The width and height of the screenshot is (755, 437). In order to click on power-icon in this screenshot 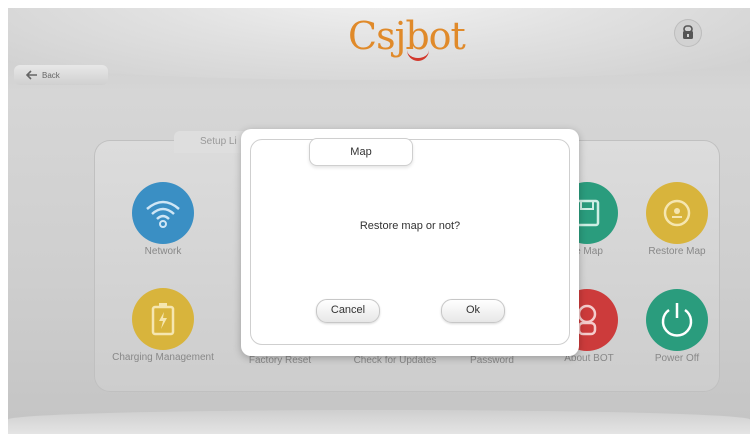, I will do `click(677, 320)`.